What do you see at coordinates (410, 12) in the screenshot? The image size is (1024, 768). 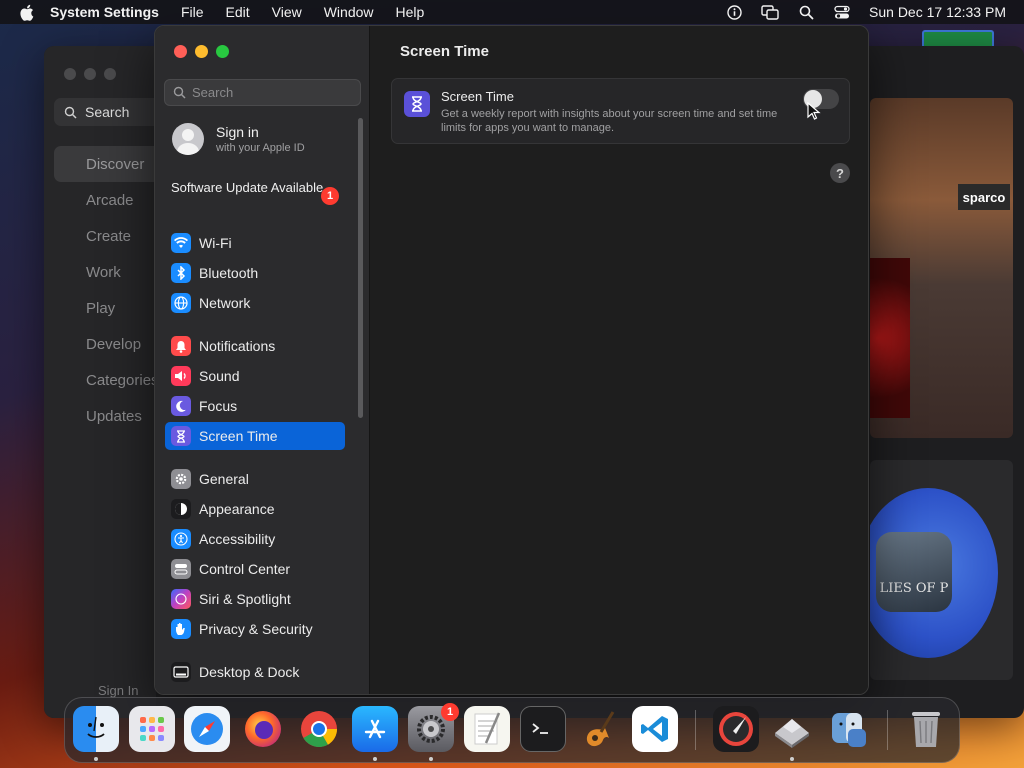 I see `menu-help: Help` at bounding box center [410, 12].